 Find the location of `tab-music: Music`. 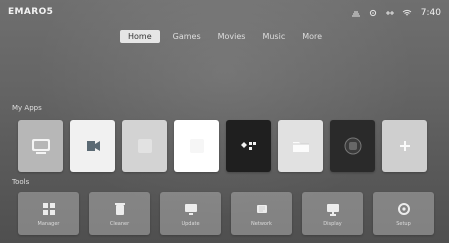

tab-music: Music is located at coordinates (273, 36).